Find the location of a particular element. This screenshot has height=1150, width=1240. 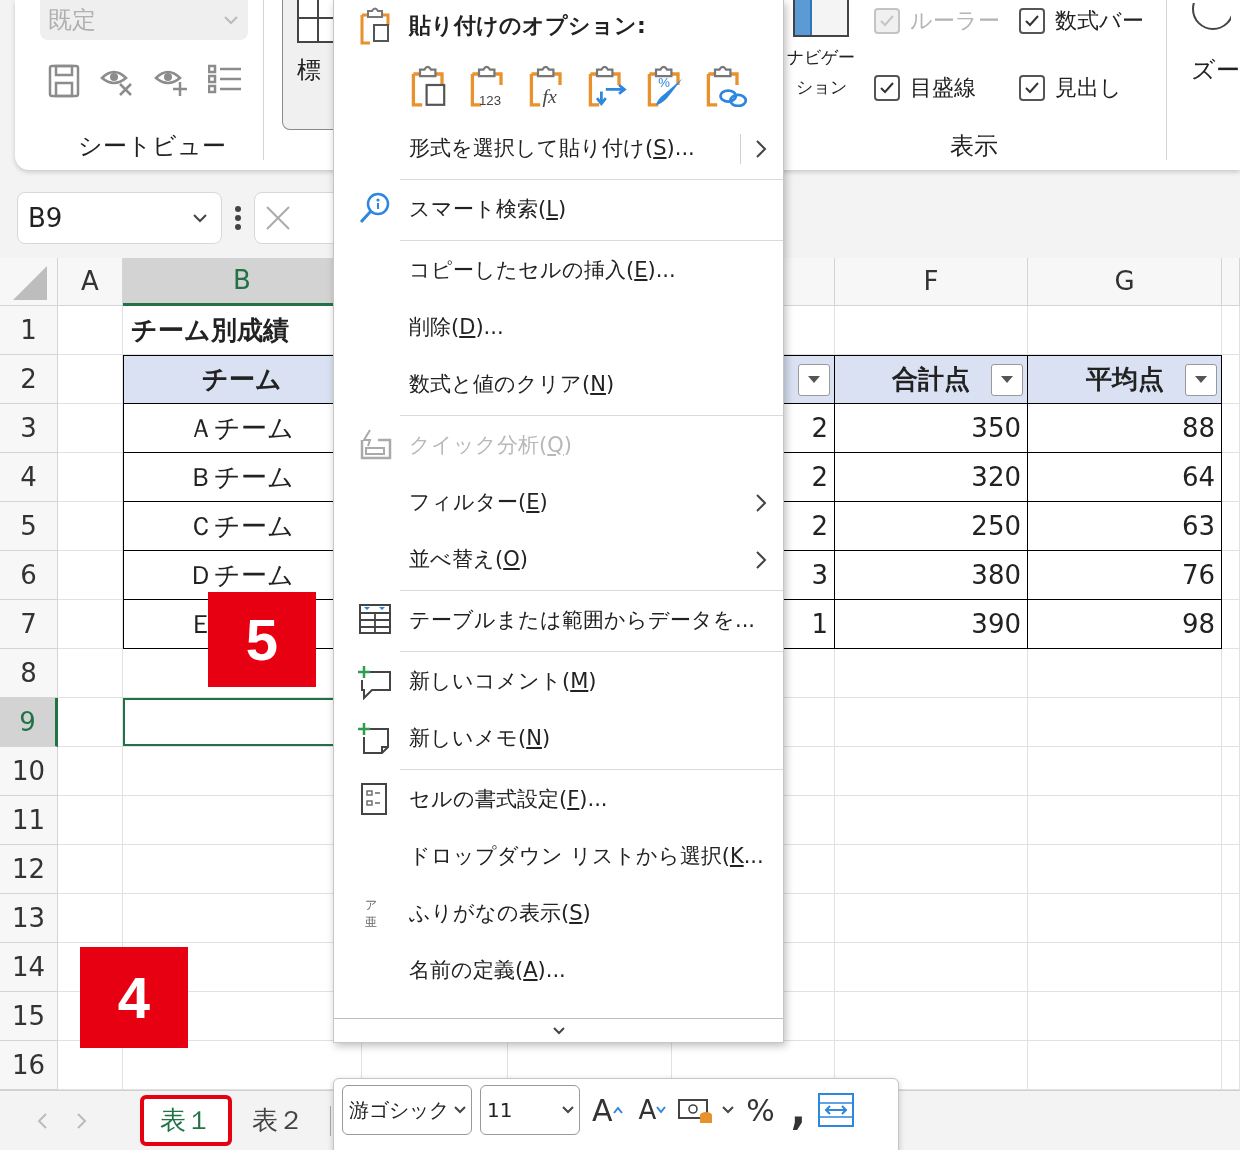

row-header: 12 is located at coordinates (29, 869).